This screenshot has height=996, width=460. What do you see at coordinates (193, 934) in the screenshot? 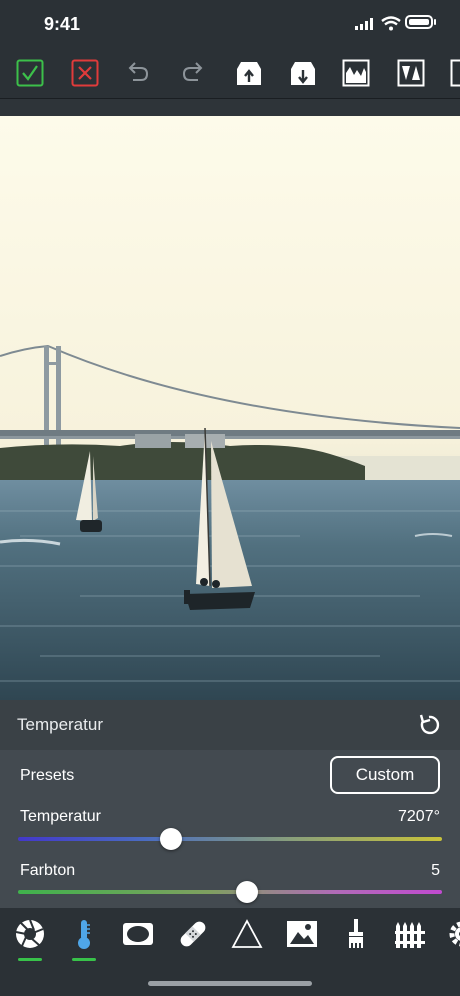
I see `bandage-icon` at bounding box center [193, 934].